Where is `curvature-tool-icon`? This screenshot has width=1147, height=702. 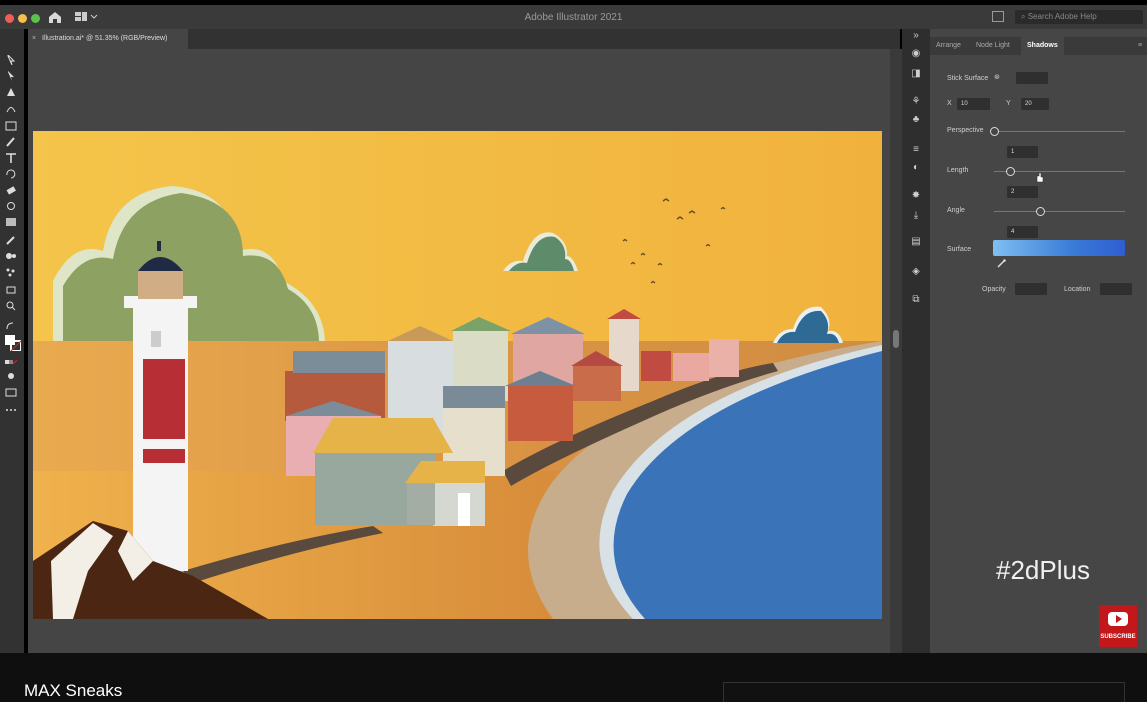 curvature-tool-icon is located at coordinates (11, 108).